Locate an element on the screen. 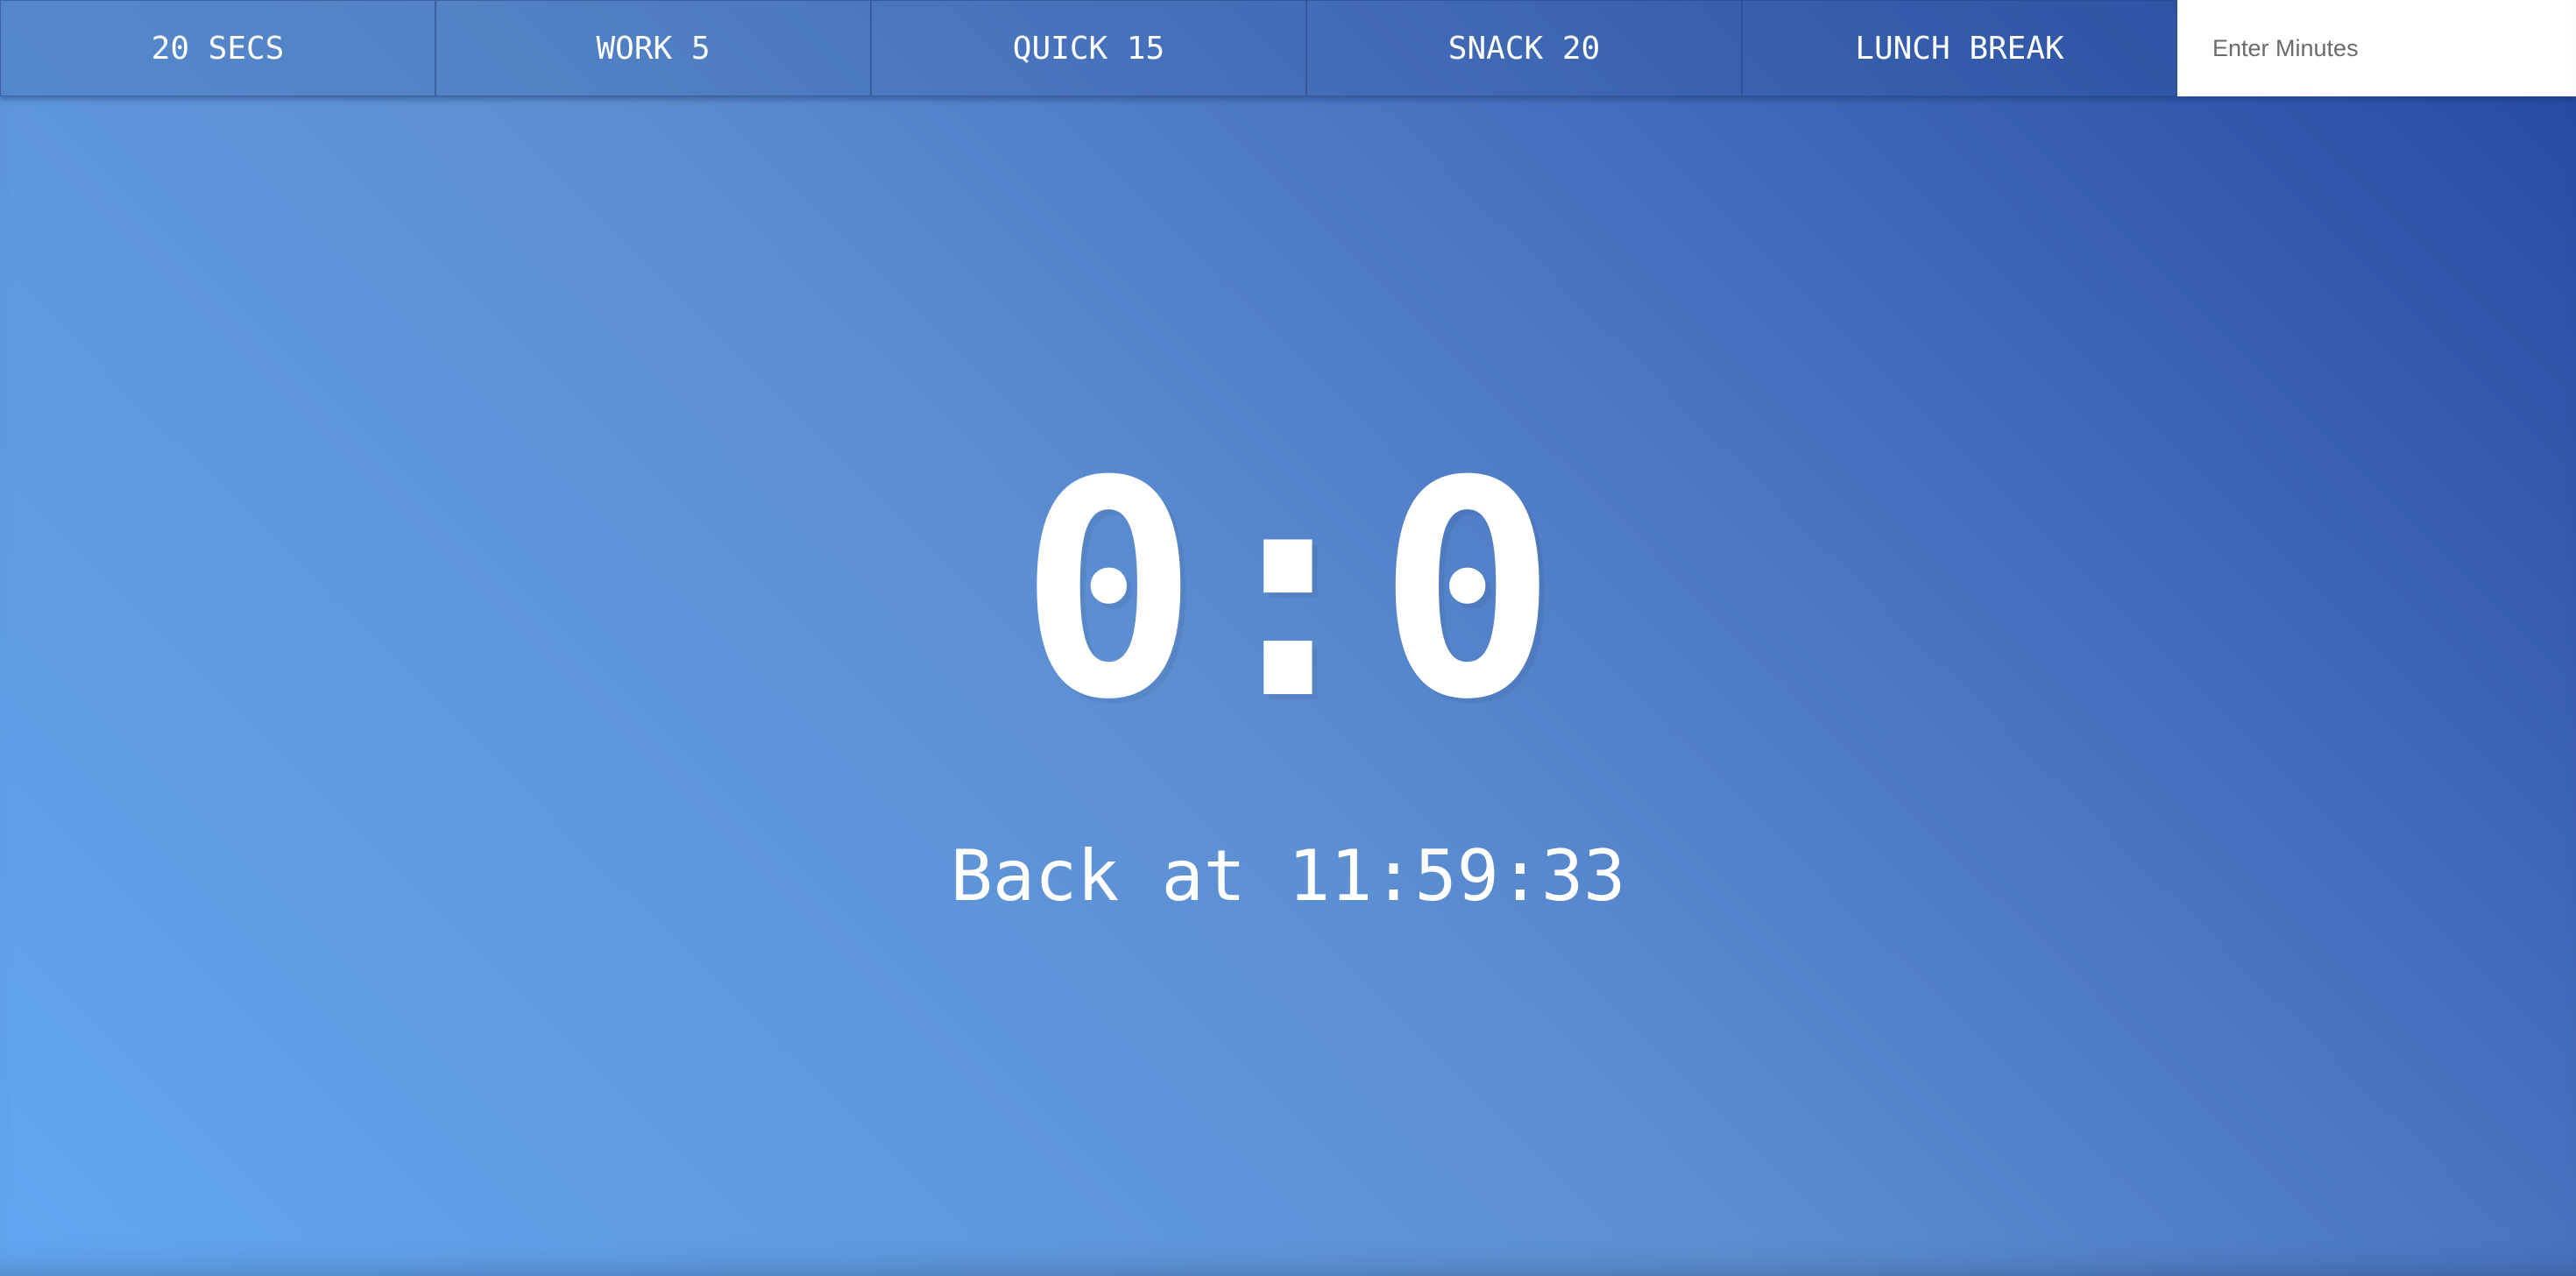  custom-minutes-form is located at coordinates (2376, 48).